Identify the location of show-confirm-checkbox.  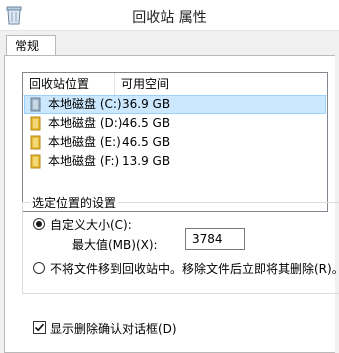
(39, 327).